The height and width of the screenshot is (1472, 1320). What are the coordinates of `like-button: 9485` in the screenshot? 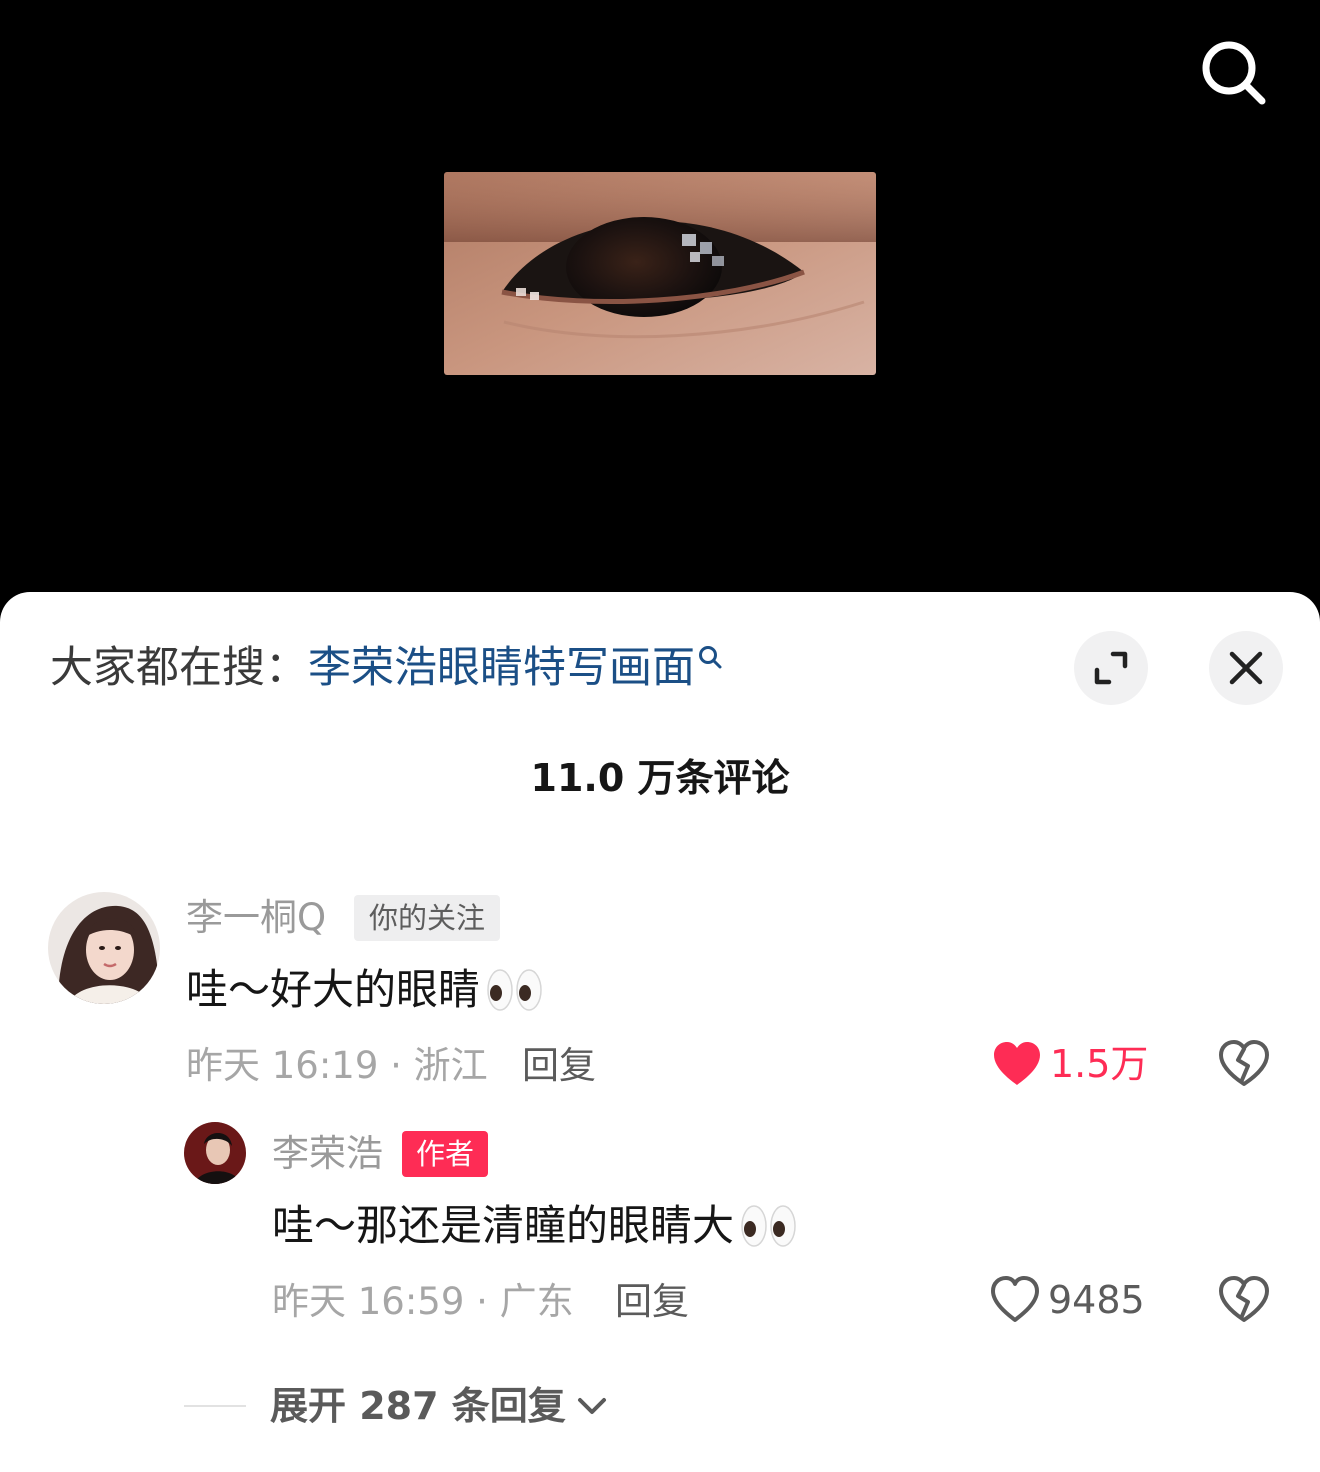 It's located at (1067, 1300).